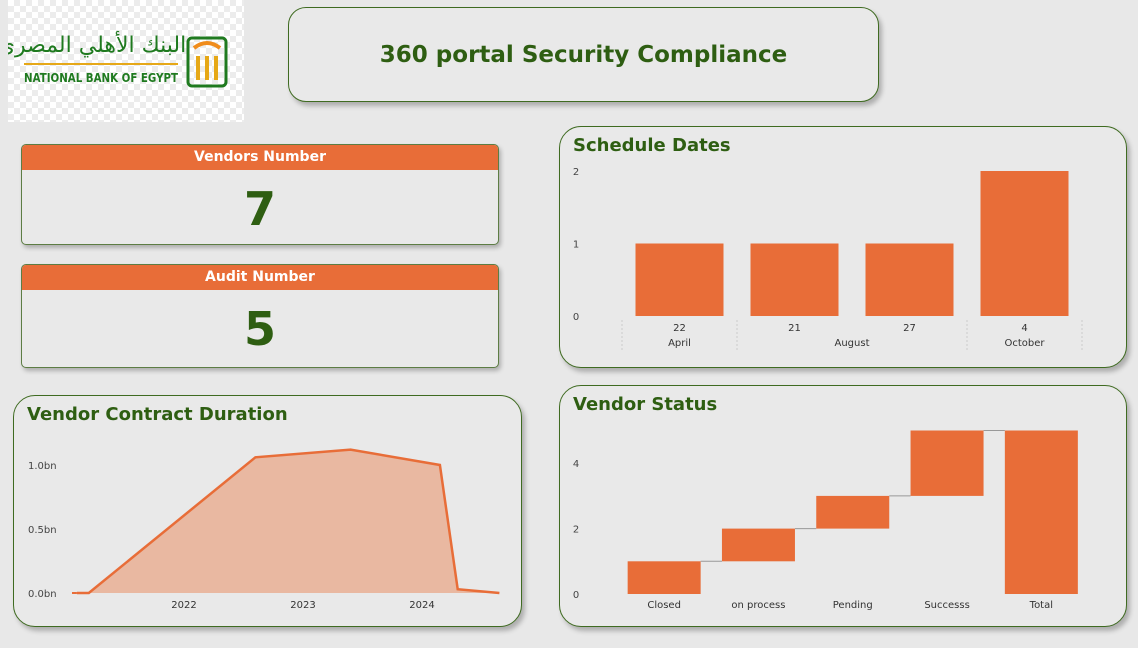  I want to click on vendor-contract-duration-chart: 0.0bn 0.5bn 1.0bn 2022 2023 2024, so click(264, 529).